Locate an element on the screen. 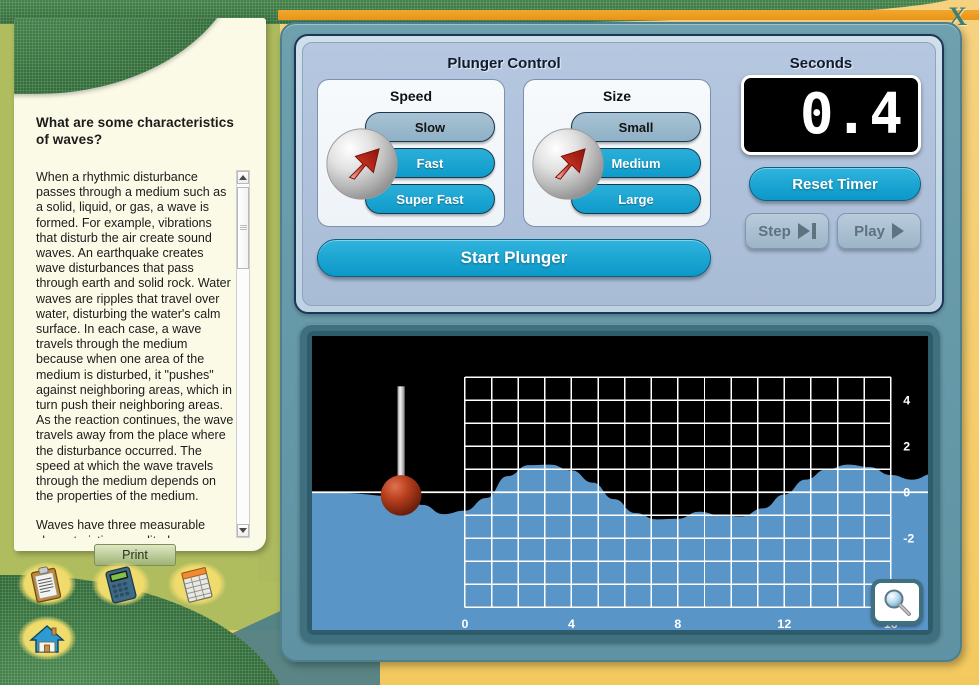  home-tool-button is located at coordinates (47, 638).